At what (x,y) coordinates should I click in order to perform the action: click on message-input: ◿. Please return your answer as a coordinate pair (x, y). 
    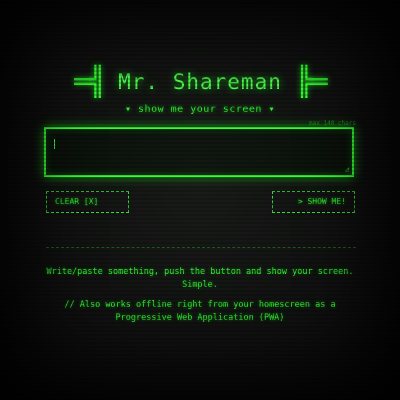
    Looking at the image, I should click on (199, 152).